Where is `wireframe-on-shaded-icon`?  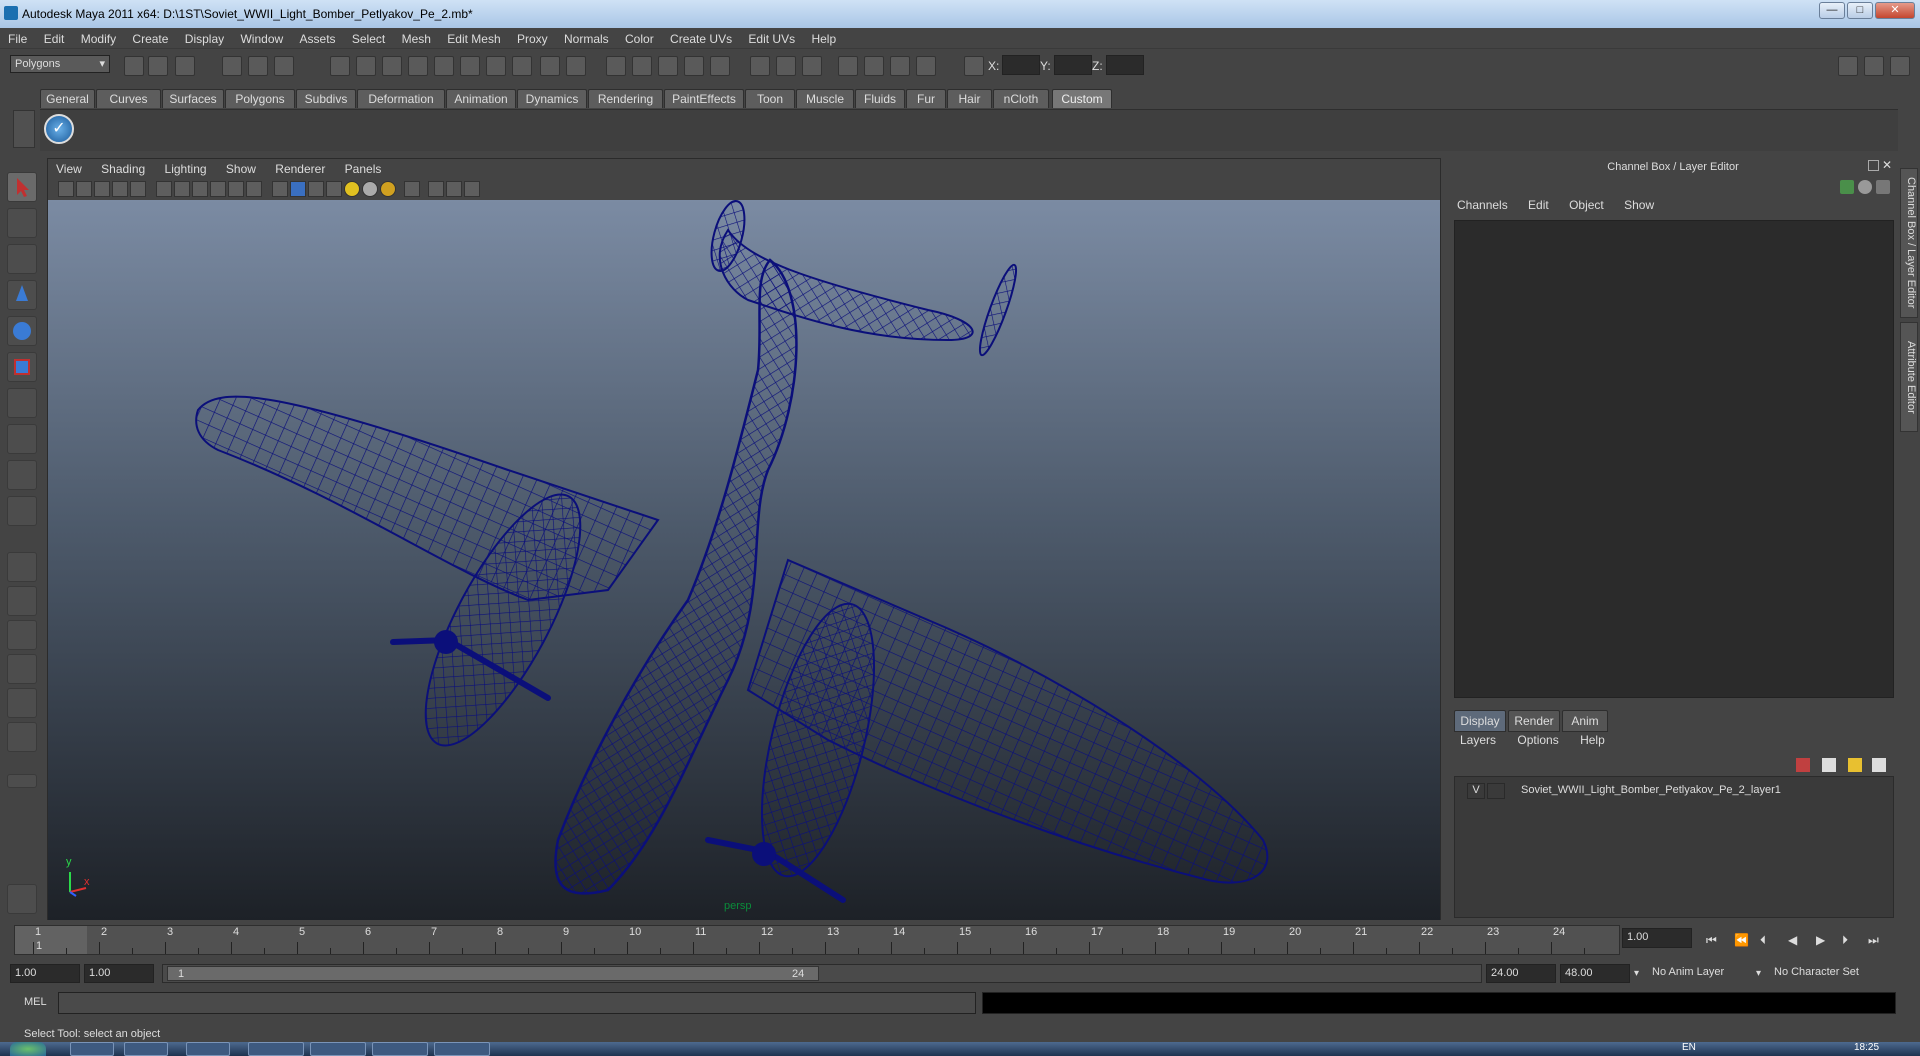 wireframe-on-shaded-icon is located at coordinates (316, 189).